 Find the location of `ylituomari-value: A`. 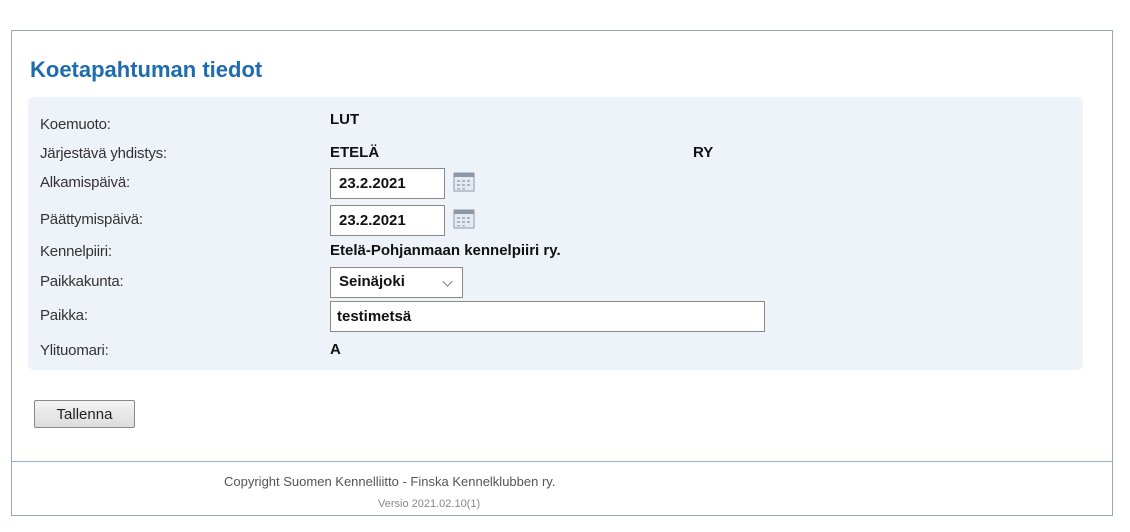

ylituomari-value: A is located at coordinates (335, 349).